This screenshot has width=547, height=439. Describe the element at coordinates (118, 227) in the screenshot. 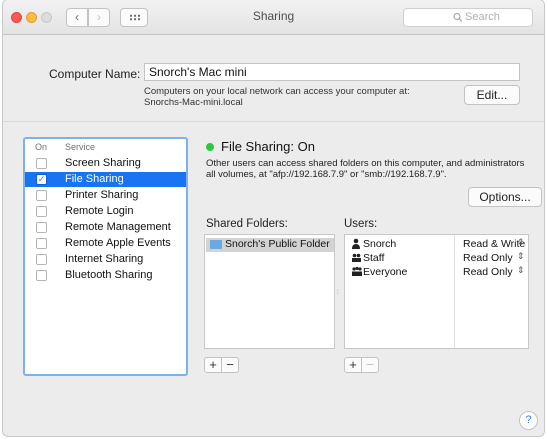

I see `service-label: Remote Management` at that location.